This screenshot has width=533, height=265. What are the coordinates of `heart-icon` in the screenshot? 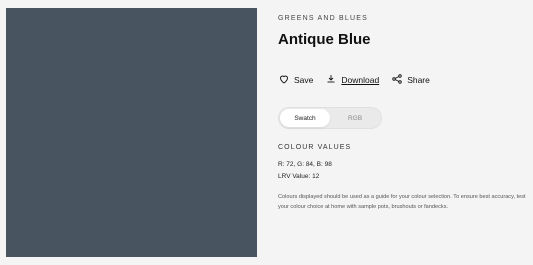 It's located at (286, 80).